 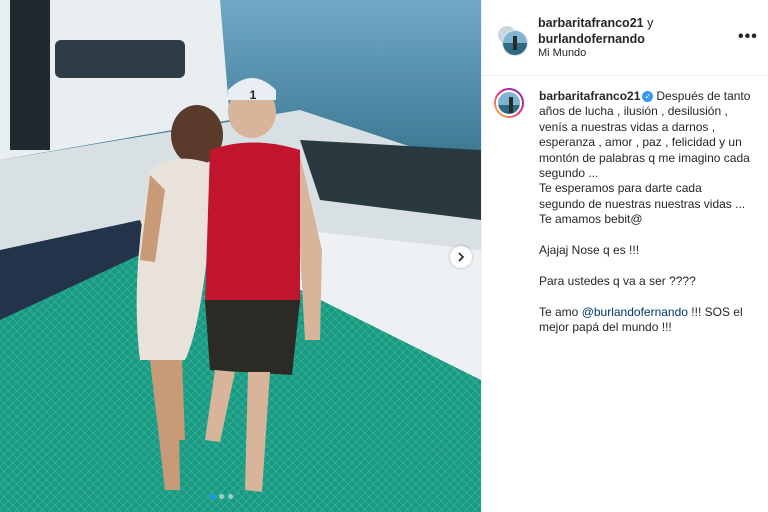 I want to click on carousel-dots, so click(x=221, y=496).